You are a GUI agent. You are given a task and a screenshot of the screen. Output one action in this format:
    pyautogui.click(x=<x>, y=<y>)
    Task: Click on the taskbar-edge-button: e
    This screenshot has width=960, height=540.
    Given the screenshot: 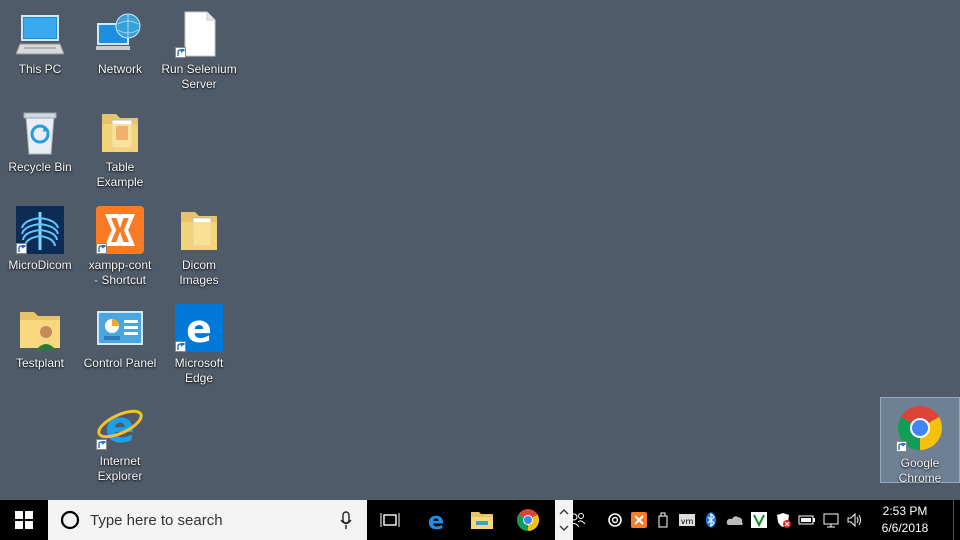 What is the action you would take?
    pyautogui.click(x=436, y=520)
    